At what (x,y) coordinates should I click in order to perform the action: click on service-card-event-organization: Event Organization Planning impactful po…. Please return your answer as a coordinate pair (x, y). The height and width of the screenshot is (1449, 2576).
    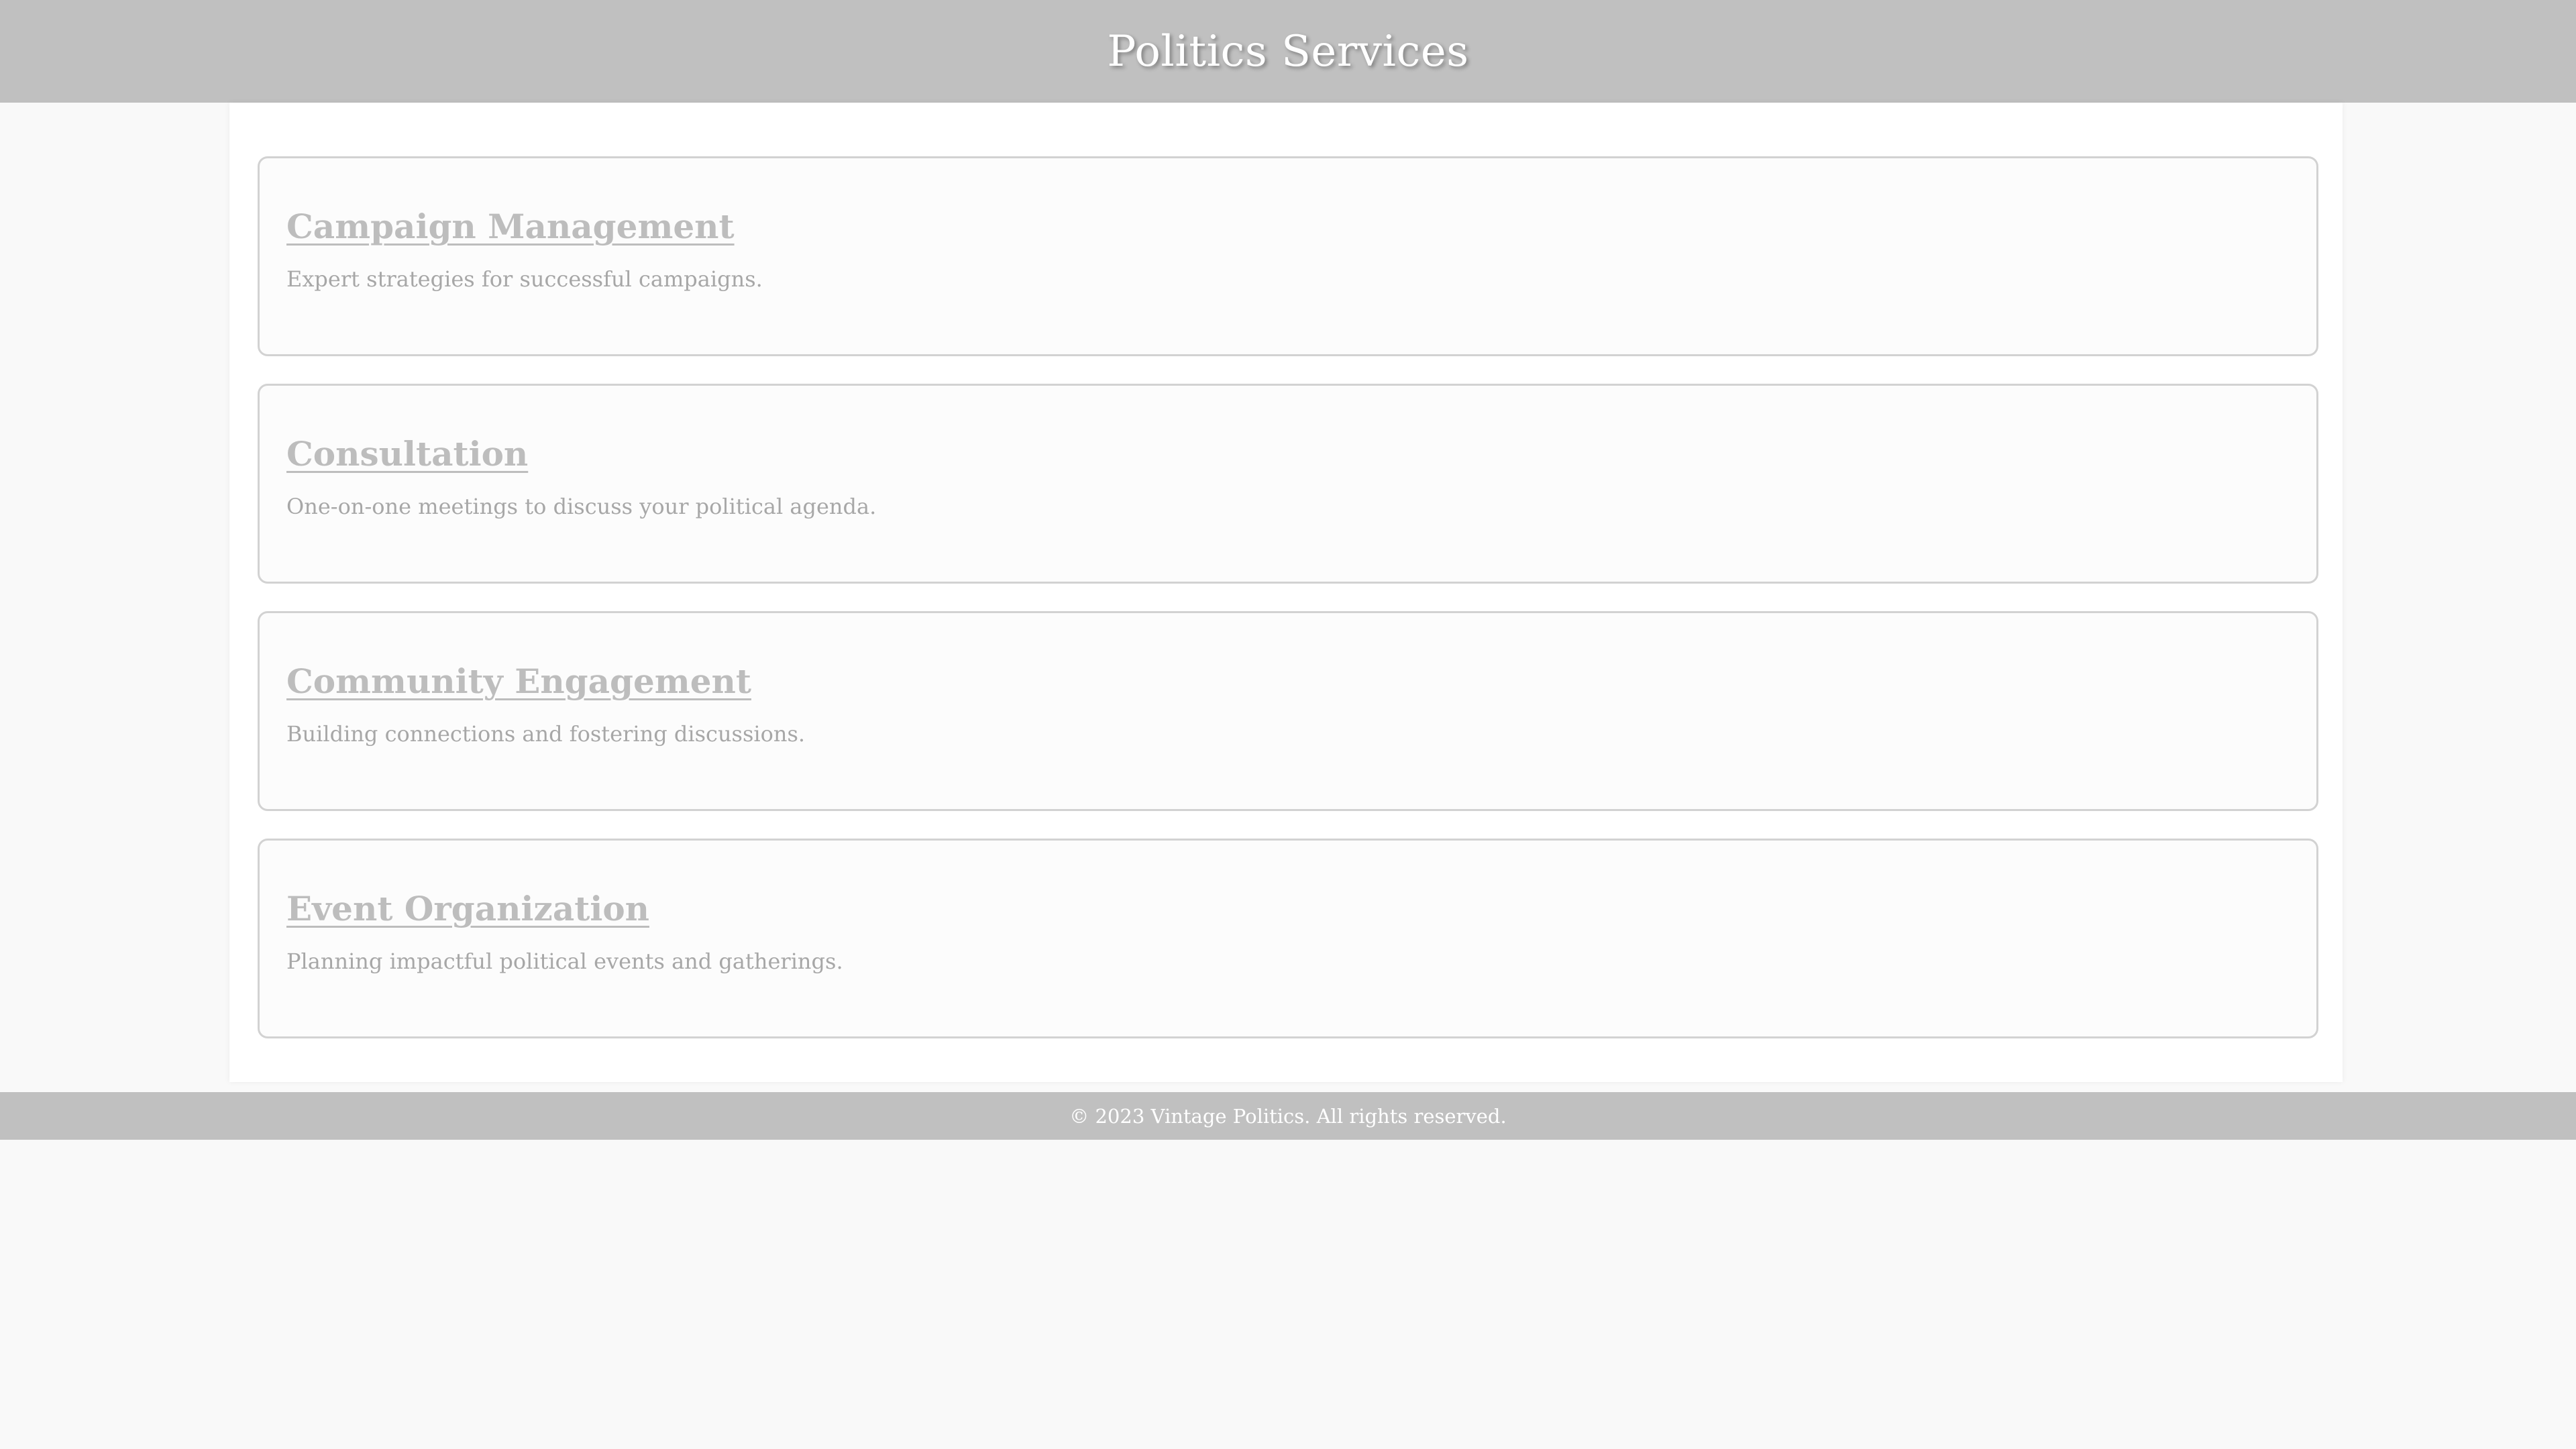
    Looking at the image, I should click on (1288, 938).